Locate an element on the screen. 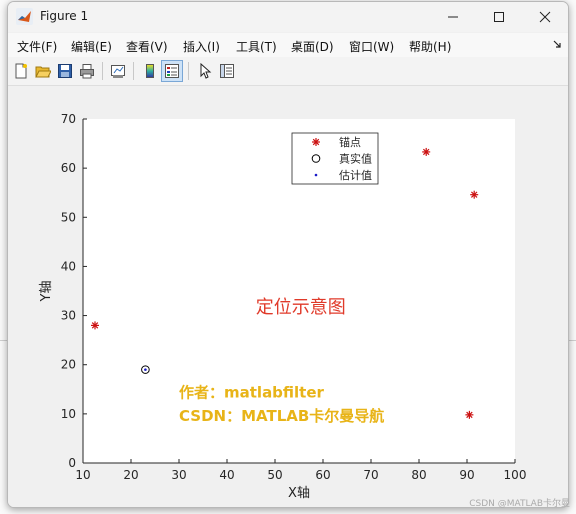 The image size is (576, 514). menu-insert: 插入(I) is located at coordinates (201, 46).